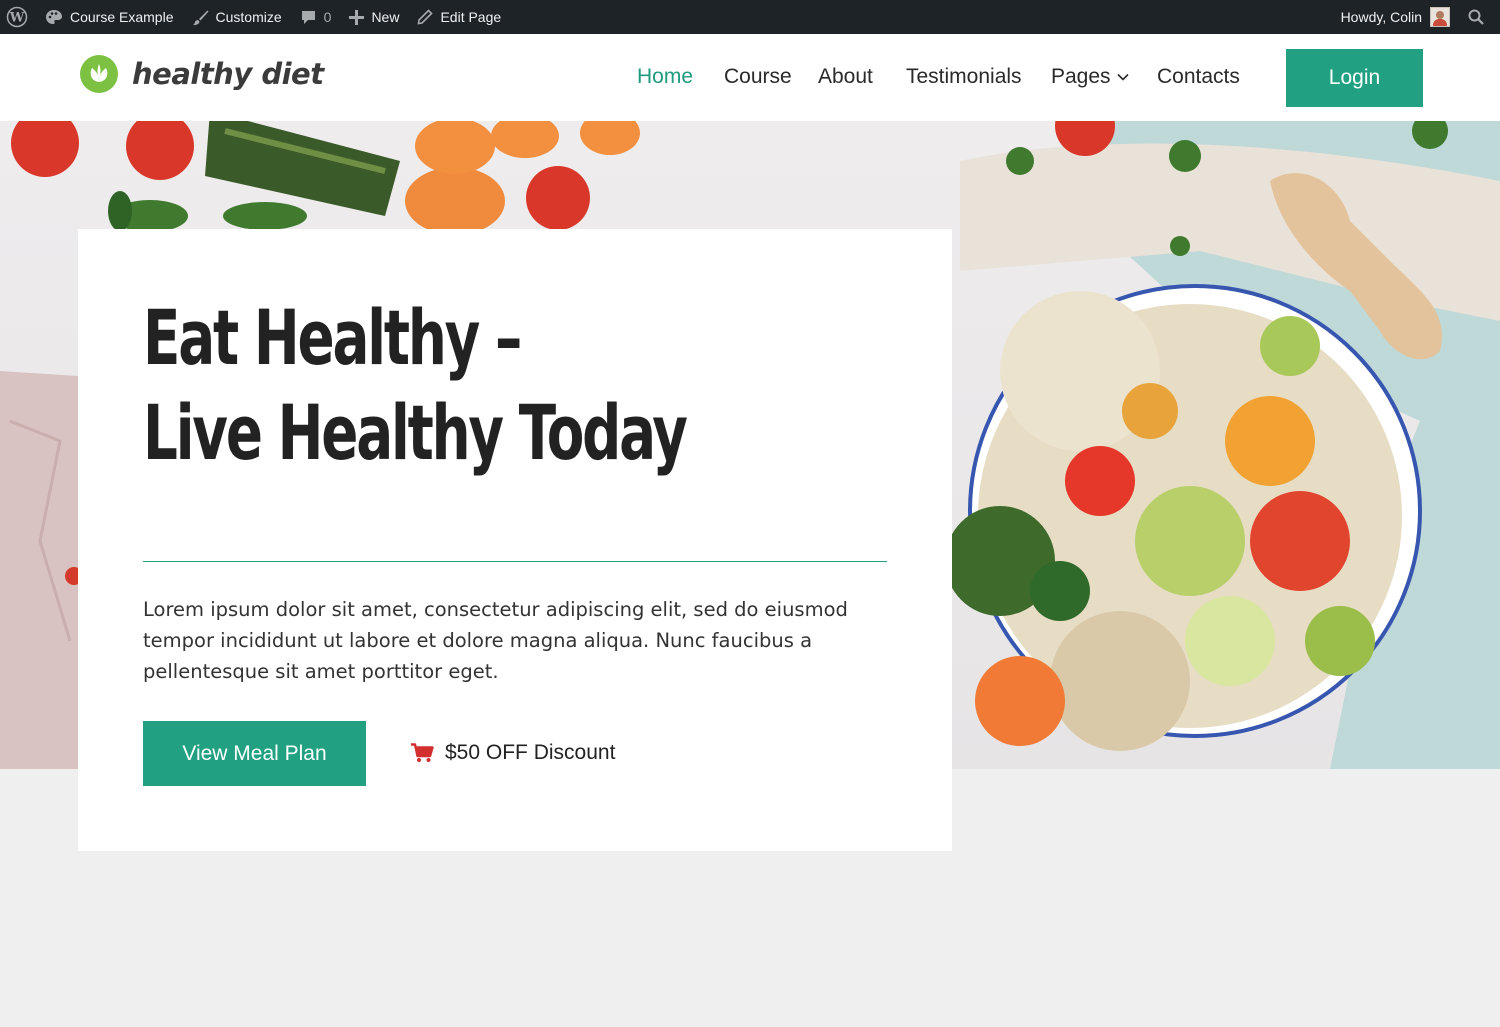 This screenshot has width=1500, height=1027. I want to click on chevron-down-icon, so click(1122, 78).